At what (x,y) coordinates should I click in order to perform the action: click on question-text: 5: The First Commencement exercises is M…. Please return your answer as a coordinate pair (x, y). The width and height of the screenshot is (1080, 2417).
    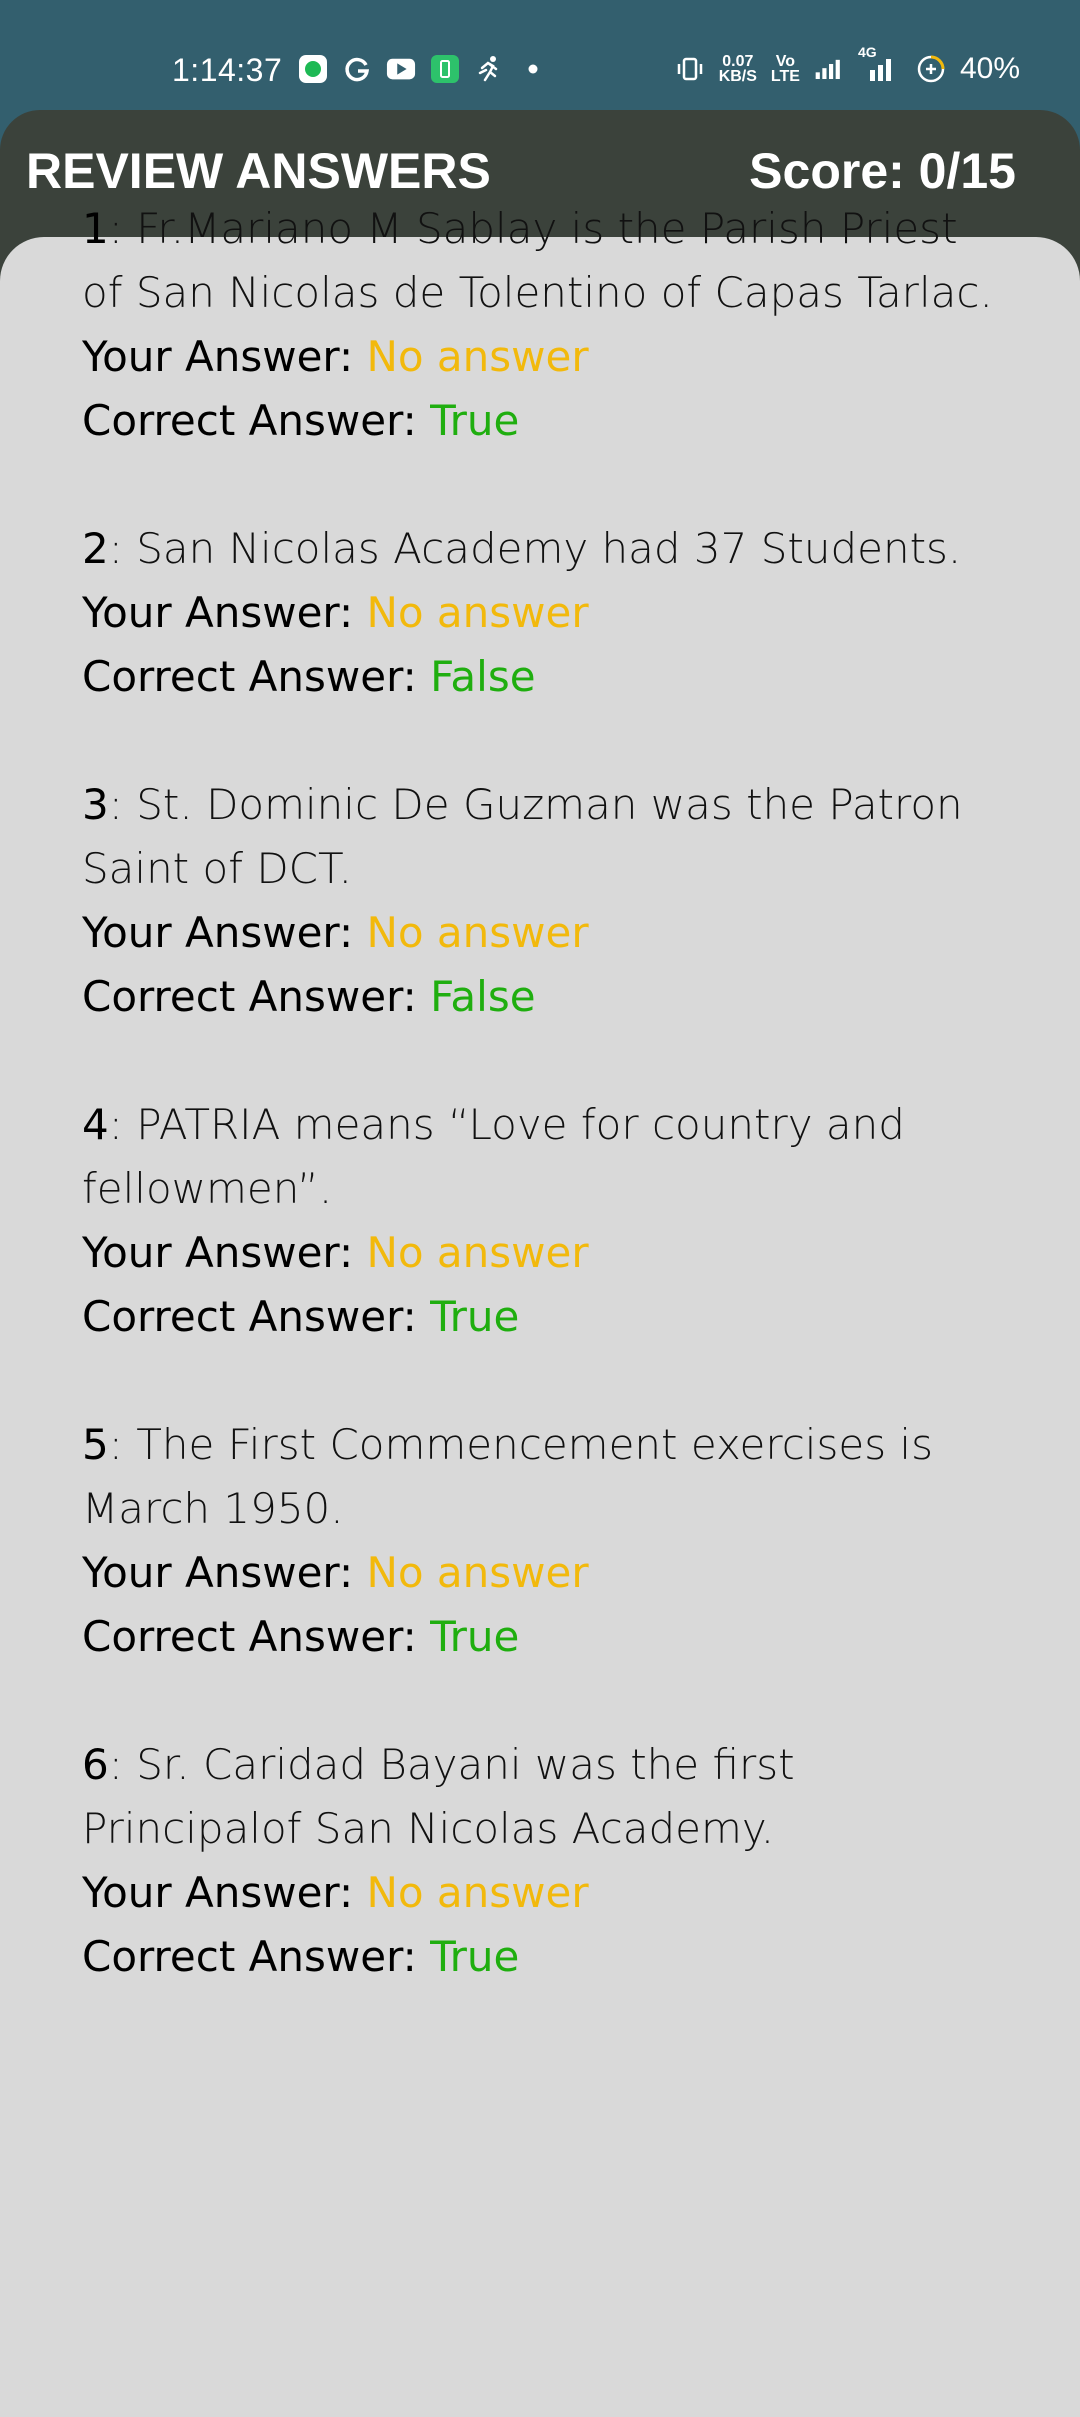
    Looking at the image, I should click on (542, 1477).